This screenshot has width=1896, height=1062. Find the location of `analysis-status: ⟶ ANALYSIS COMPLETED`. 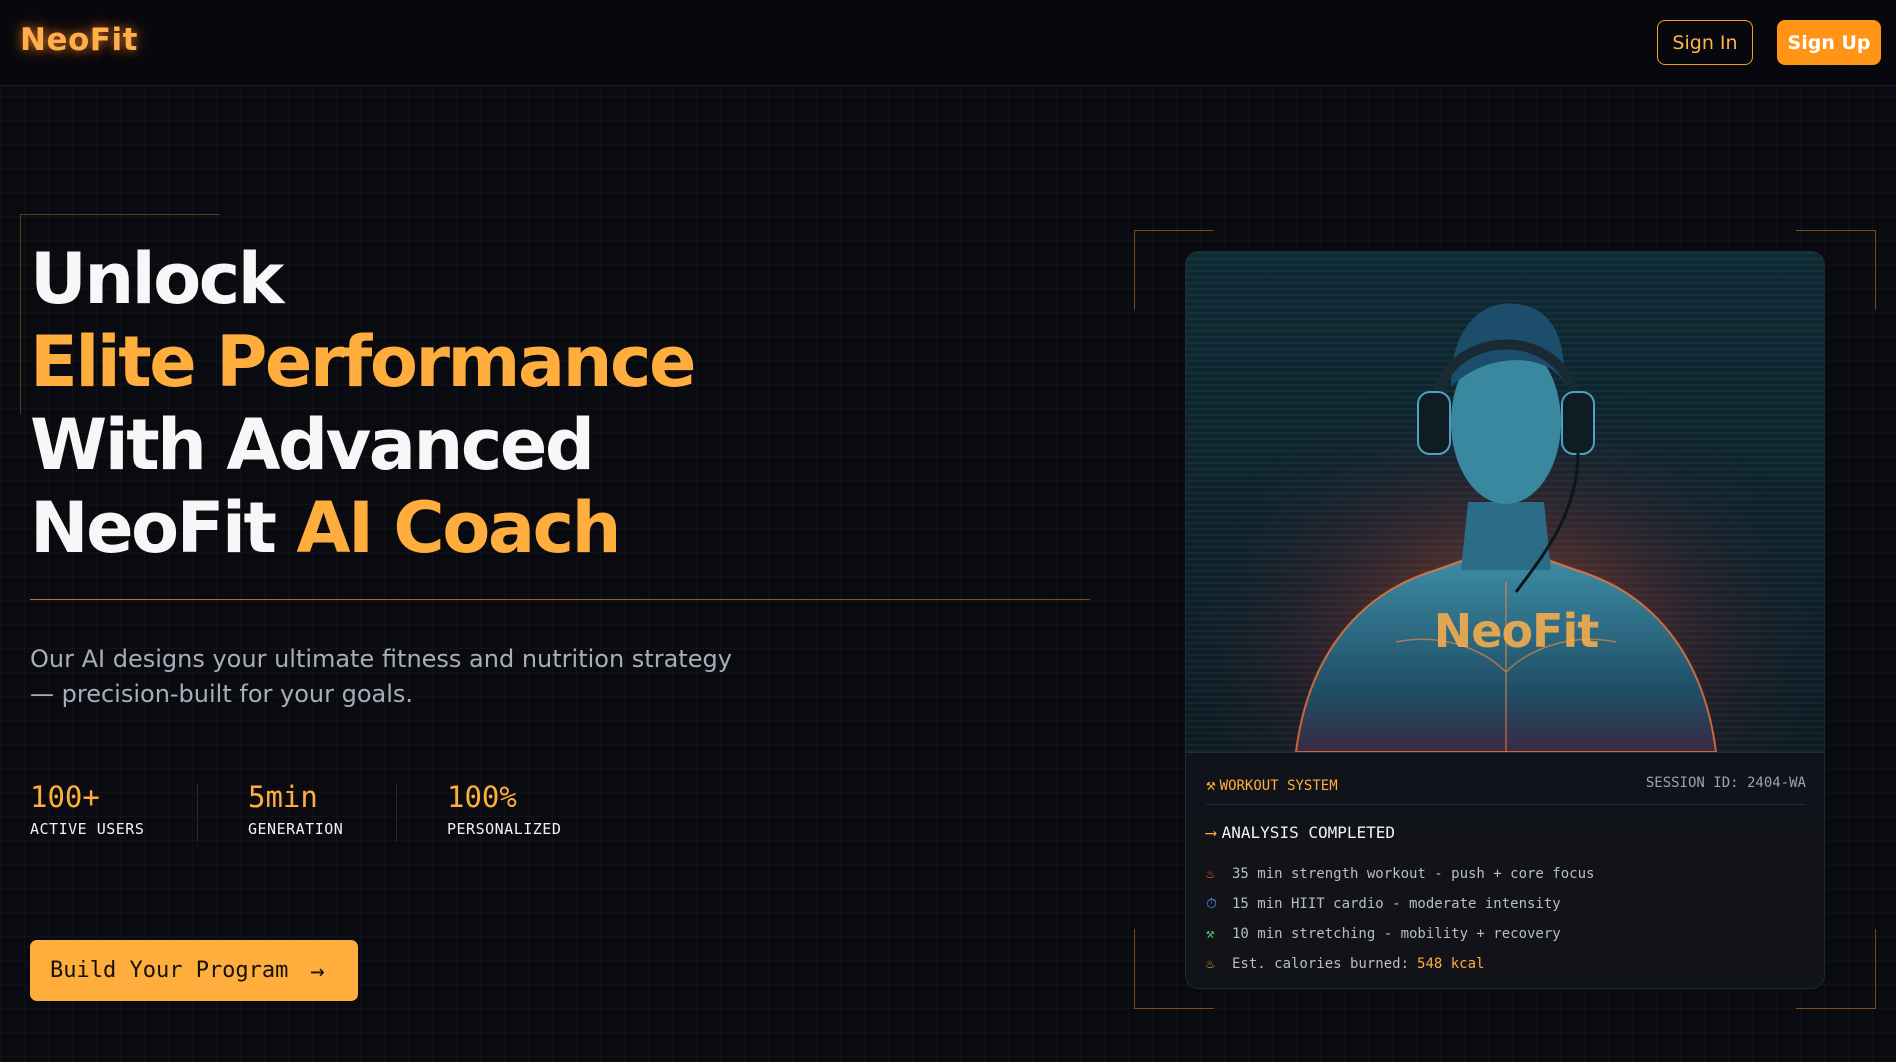

analysis-status: ⟶ ANALYSIS COMPLETED is located at coordinates (1300, 832).